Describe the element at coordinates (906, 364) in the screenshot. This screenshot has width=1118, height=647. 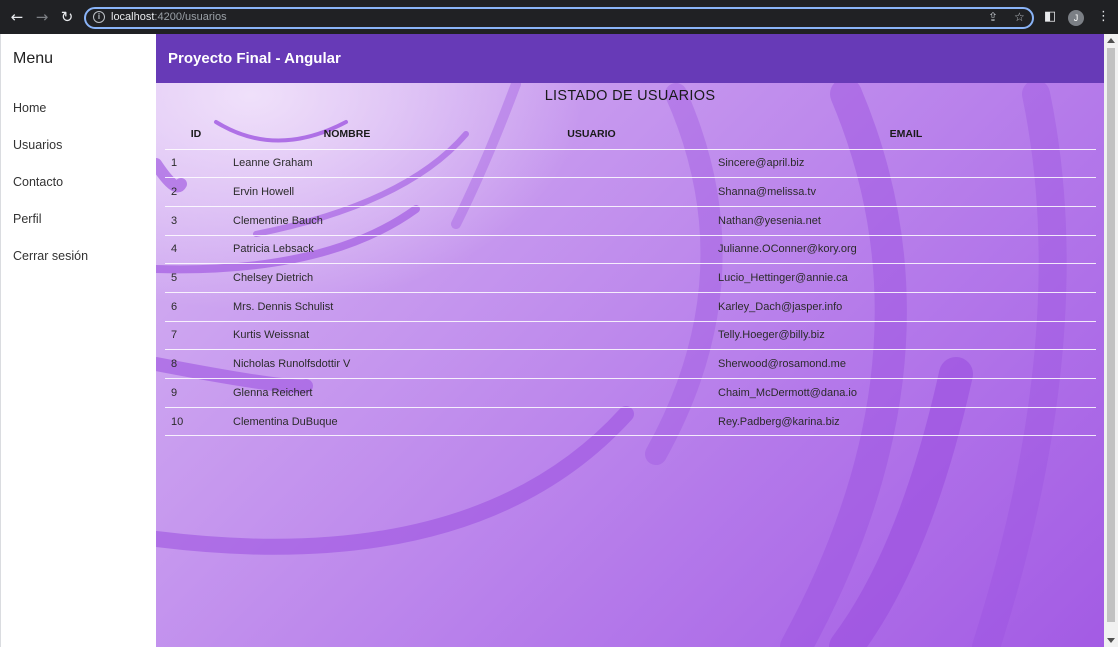
I see `cell-email: Sherwood@rosamond.me` at that location.